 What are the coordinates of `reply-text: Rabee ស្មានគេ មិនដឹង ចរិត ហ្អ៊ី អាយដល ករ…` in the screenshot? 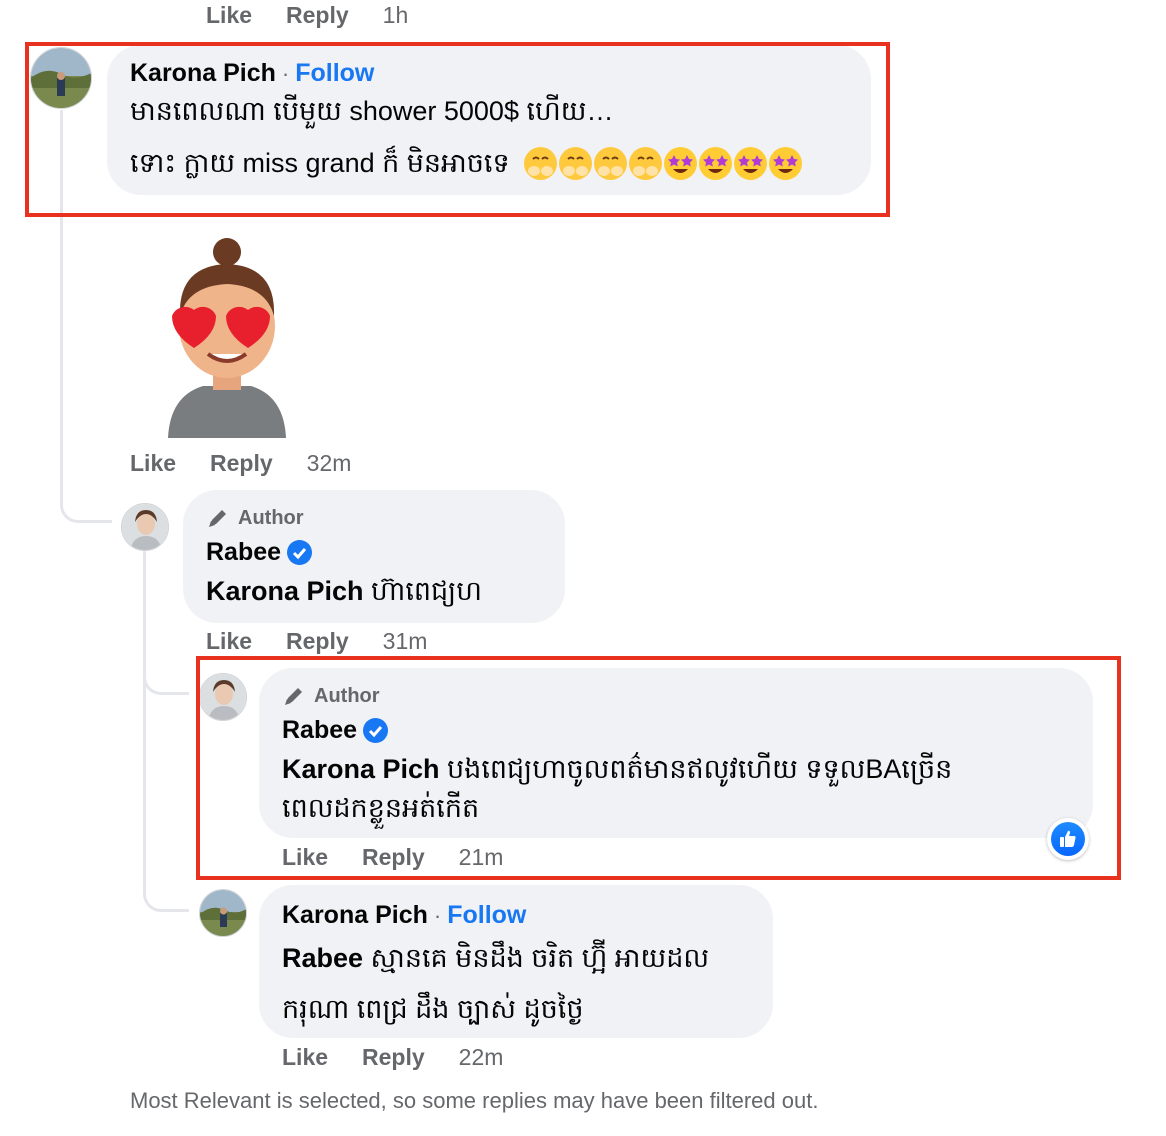 It's located at (495, 984).